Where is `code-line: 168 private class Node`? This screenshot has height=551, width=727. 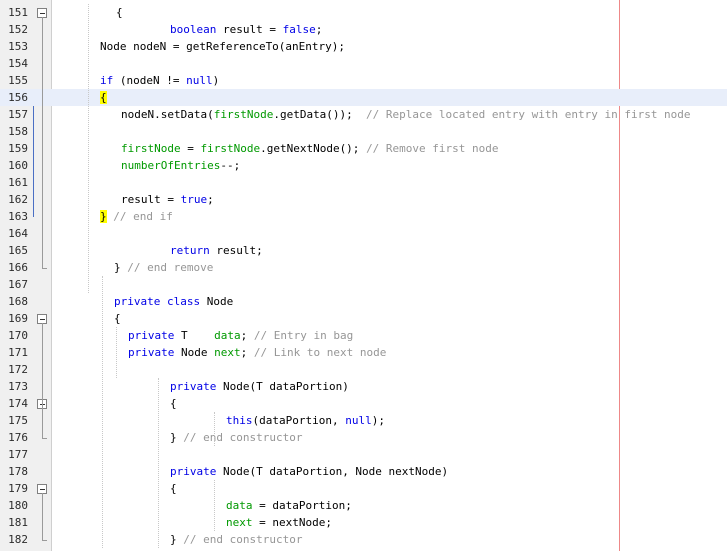
code-line: 168 private class Node is located at coordinates (363, 301).